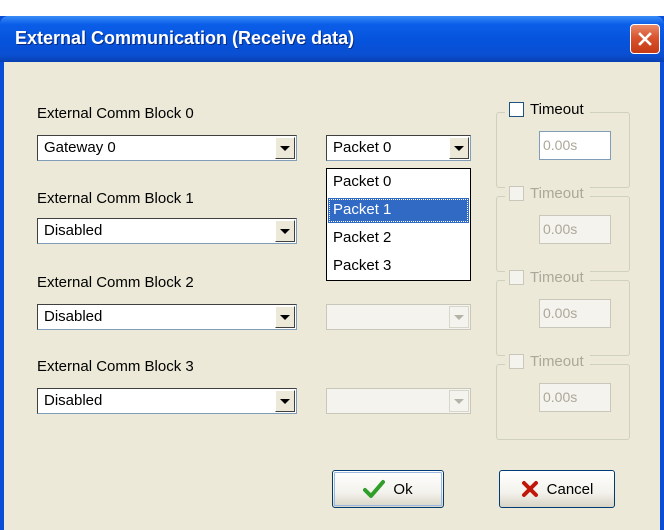  What do you see at coordinates (80, 147) in the screenshot?
I see `block-0-source-value: Gateway 0` at bounding box center [80, 147].